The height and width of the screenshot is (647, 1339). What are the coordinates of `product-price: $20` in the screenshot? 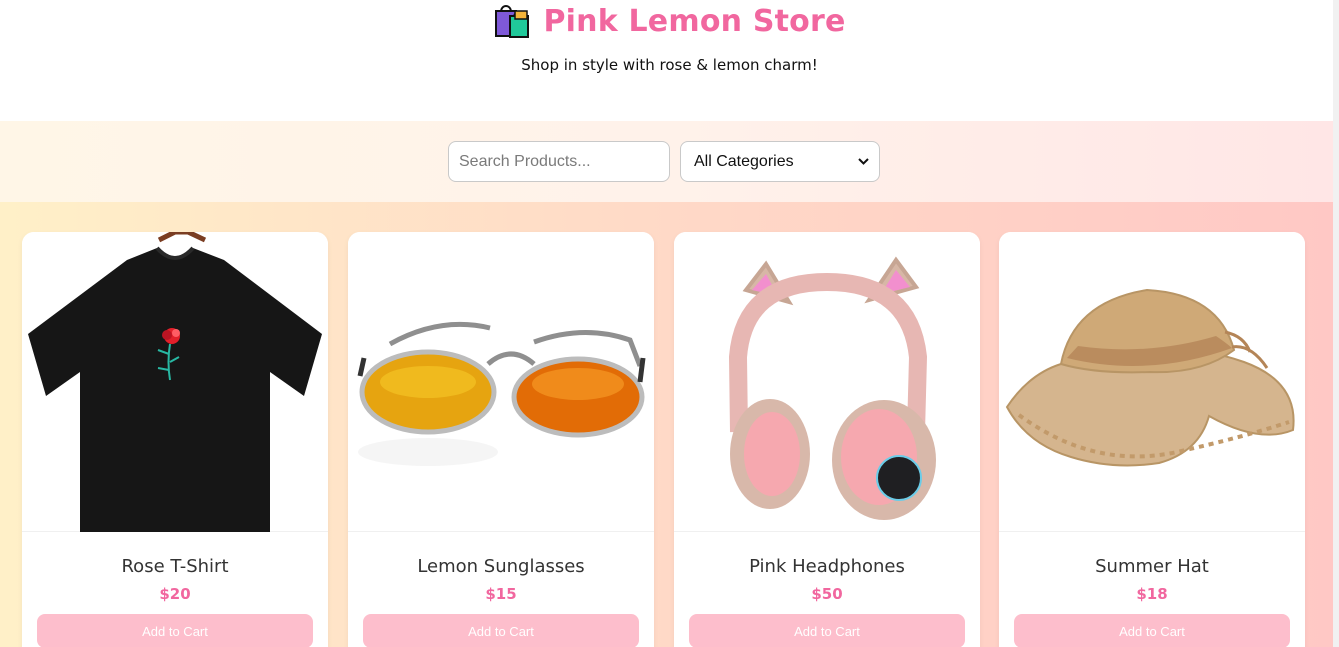 It's located at (175, 594).